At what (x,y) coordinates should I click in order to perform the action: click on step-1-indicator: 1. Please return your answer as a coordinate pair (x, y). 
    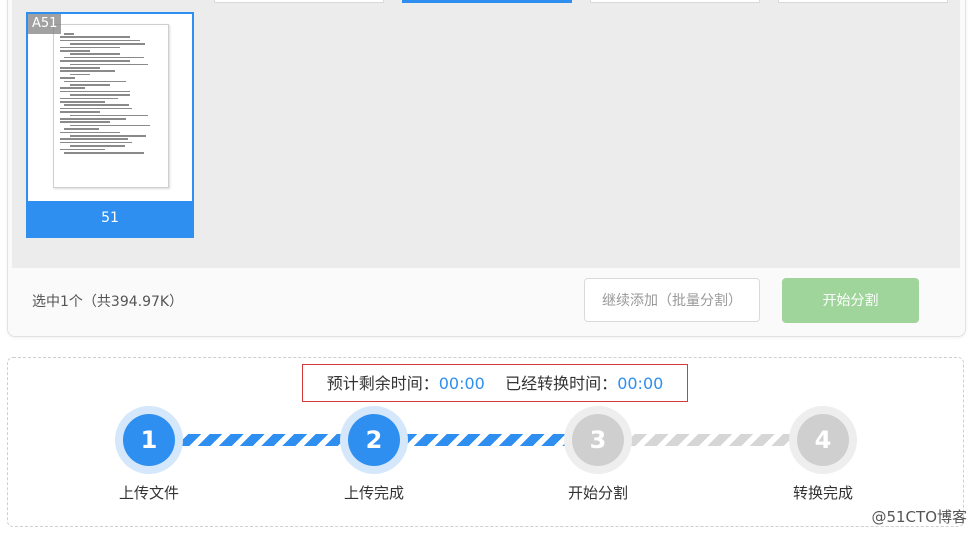
    Looking at the image, I should click on (149, 440).